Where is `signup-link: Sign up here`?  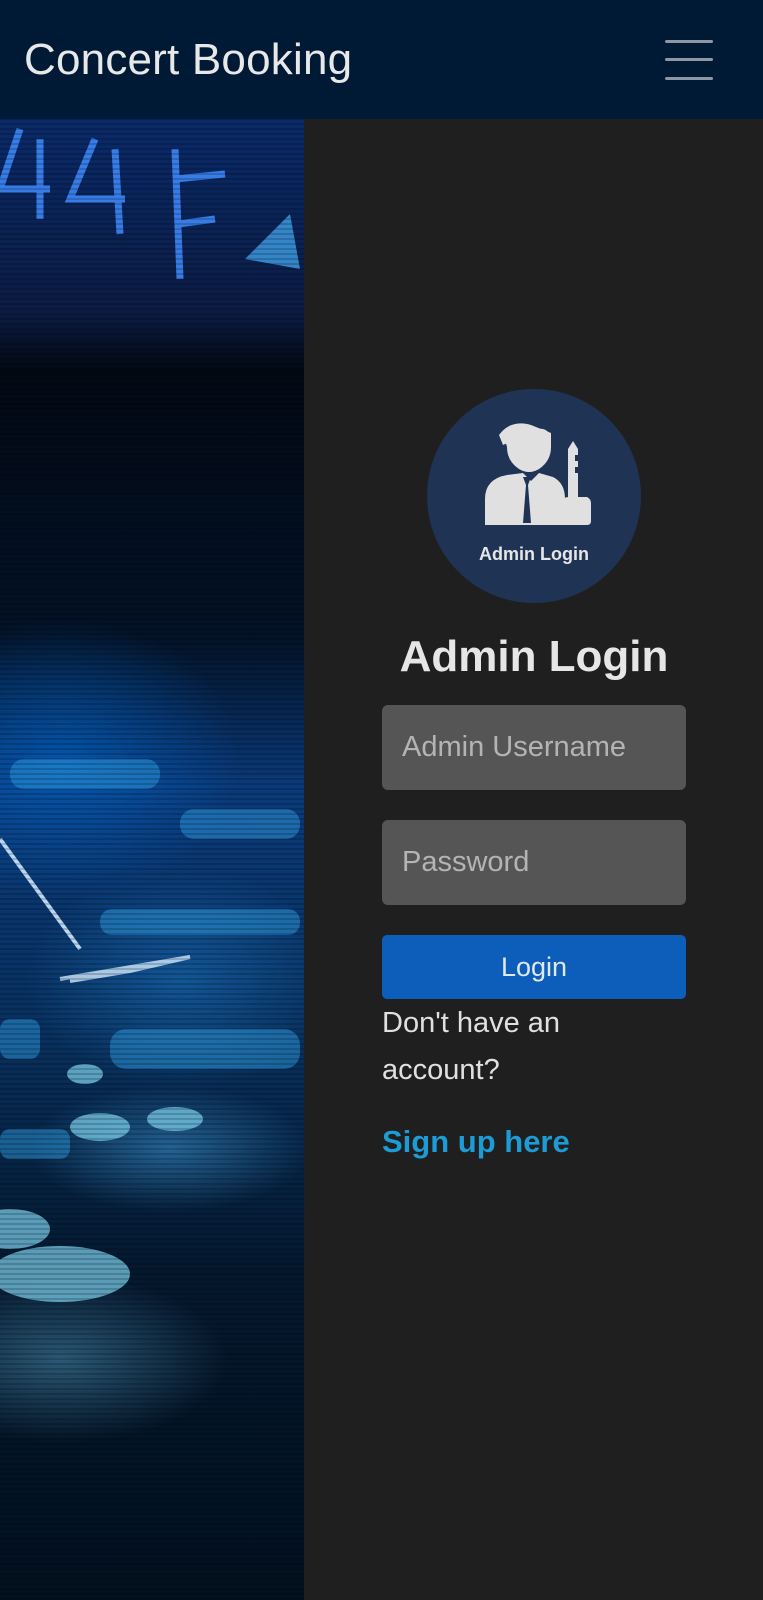 signup-link: Sign up here is located at coordinates (476, 1142).